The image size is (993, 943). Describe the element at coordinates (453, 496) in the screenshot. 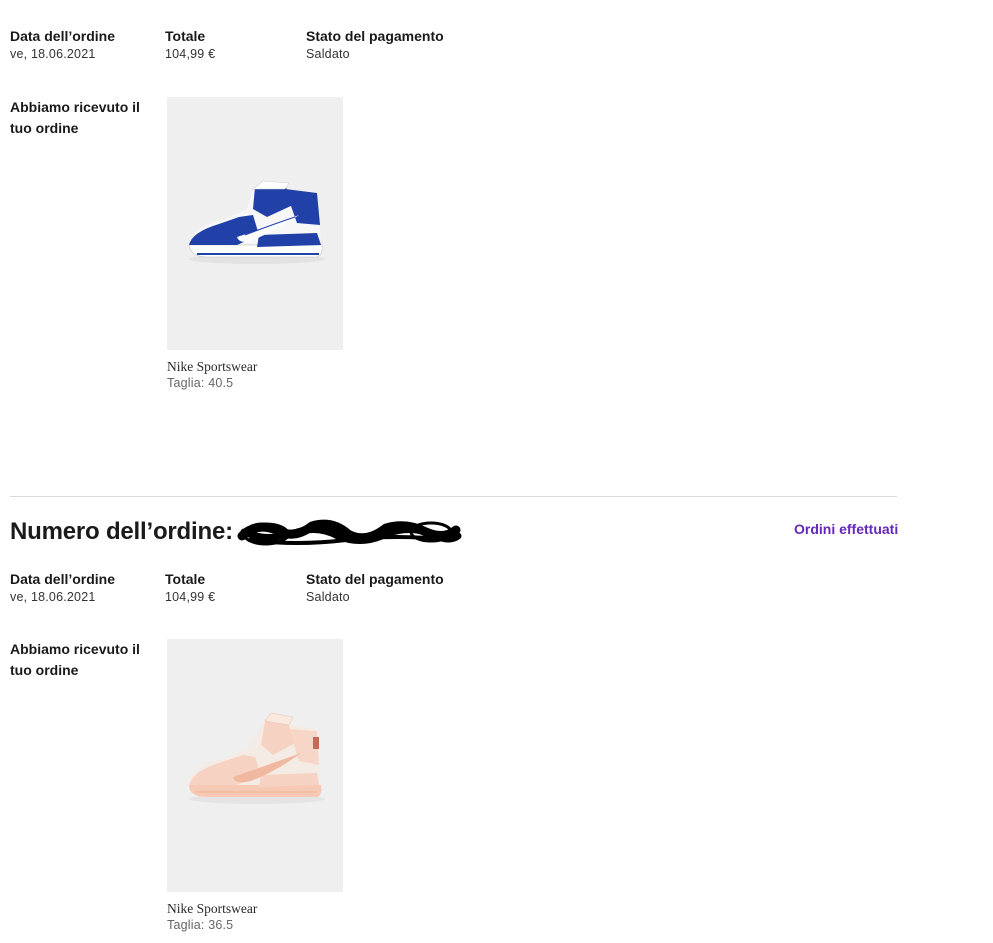

I see `order-divider` at that location.